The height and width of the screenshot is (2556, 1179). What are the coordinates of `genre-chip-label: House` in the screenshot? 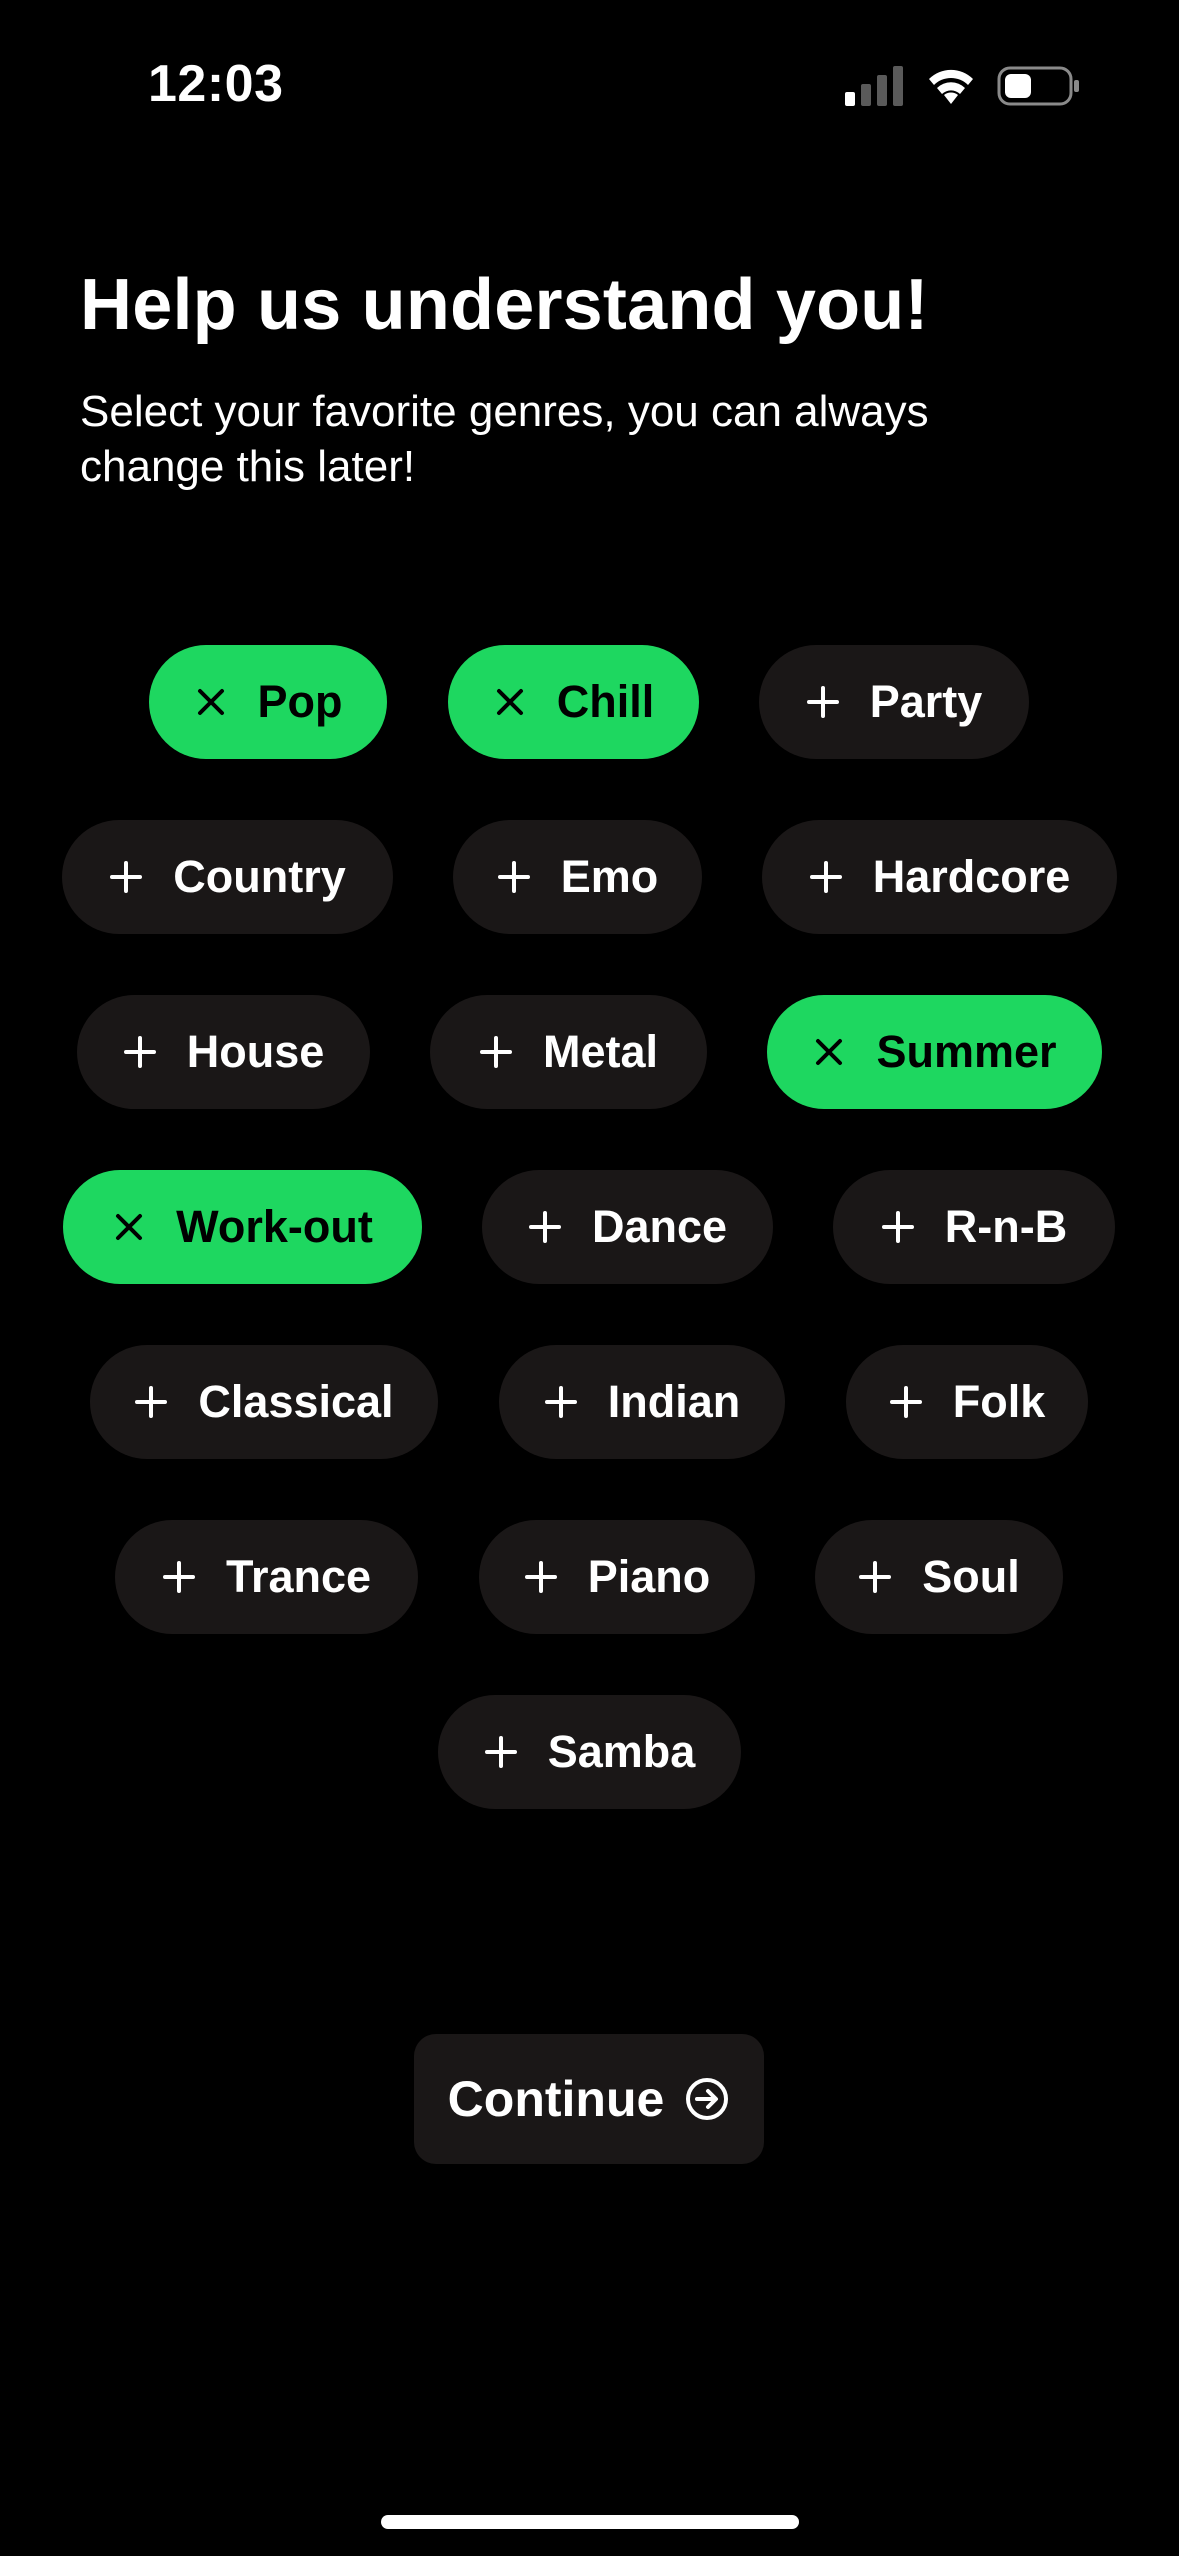 It's located at (255, 1051).